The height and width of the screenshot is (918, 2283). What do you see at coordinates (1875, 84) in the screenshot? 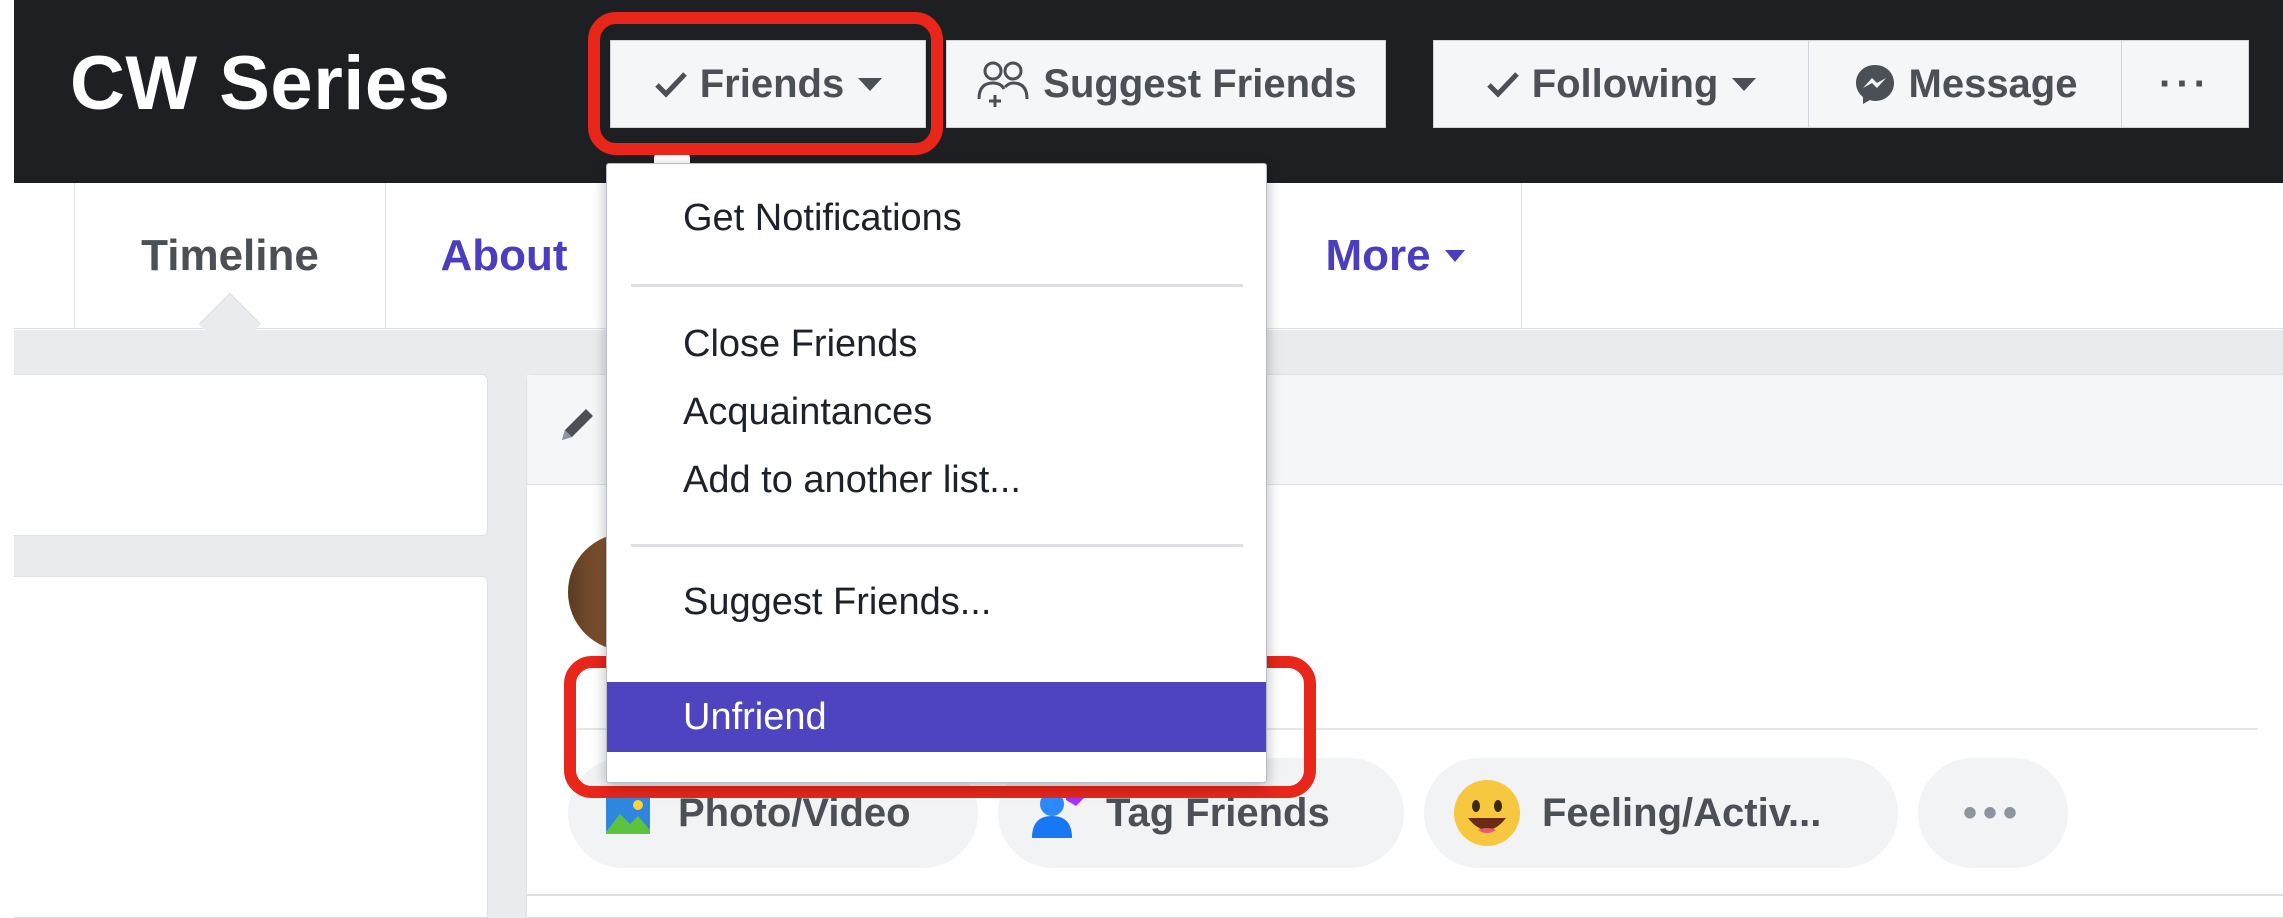
I see `messenger-icon` at bounding box center [1875, 84].